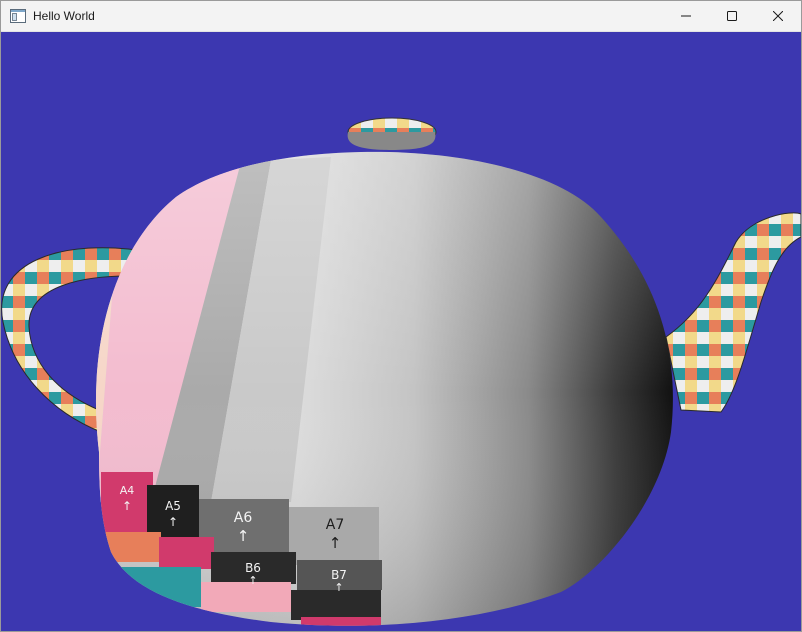  What do you see at coordinates (733, 312) in the screenshot?
I see `teapot-spout` at bounding box center [733, 312].